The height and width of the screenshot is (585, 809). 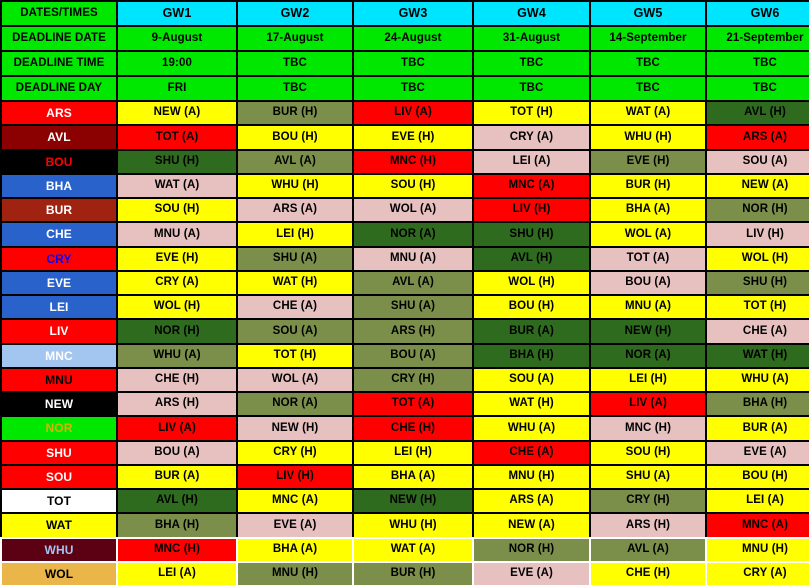 I want to click on fixture-sou-gw2: LIV (H), so click(x=295, y=476).